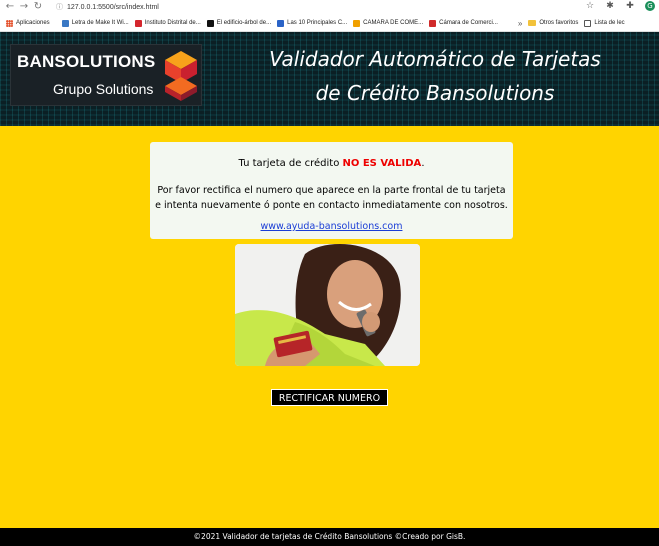 This screenshot has height=546, width=659. What do you see at coordinates (382, 163) in the screenshot?
I see `status-badge: NO ES VALIDA` at bounding box center [382, 163].